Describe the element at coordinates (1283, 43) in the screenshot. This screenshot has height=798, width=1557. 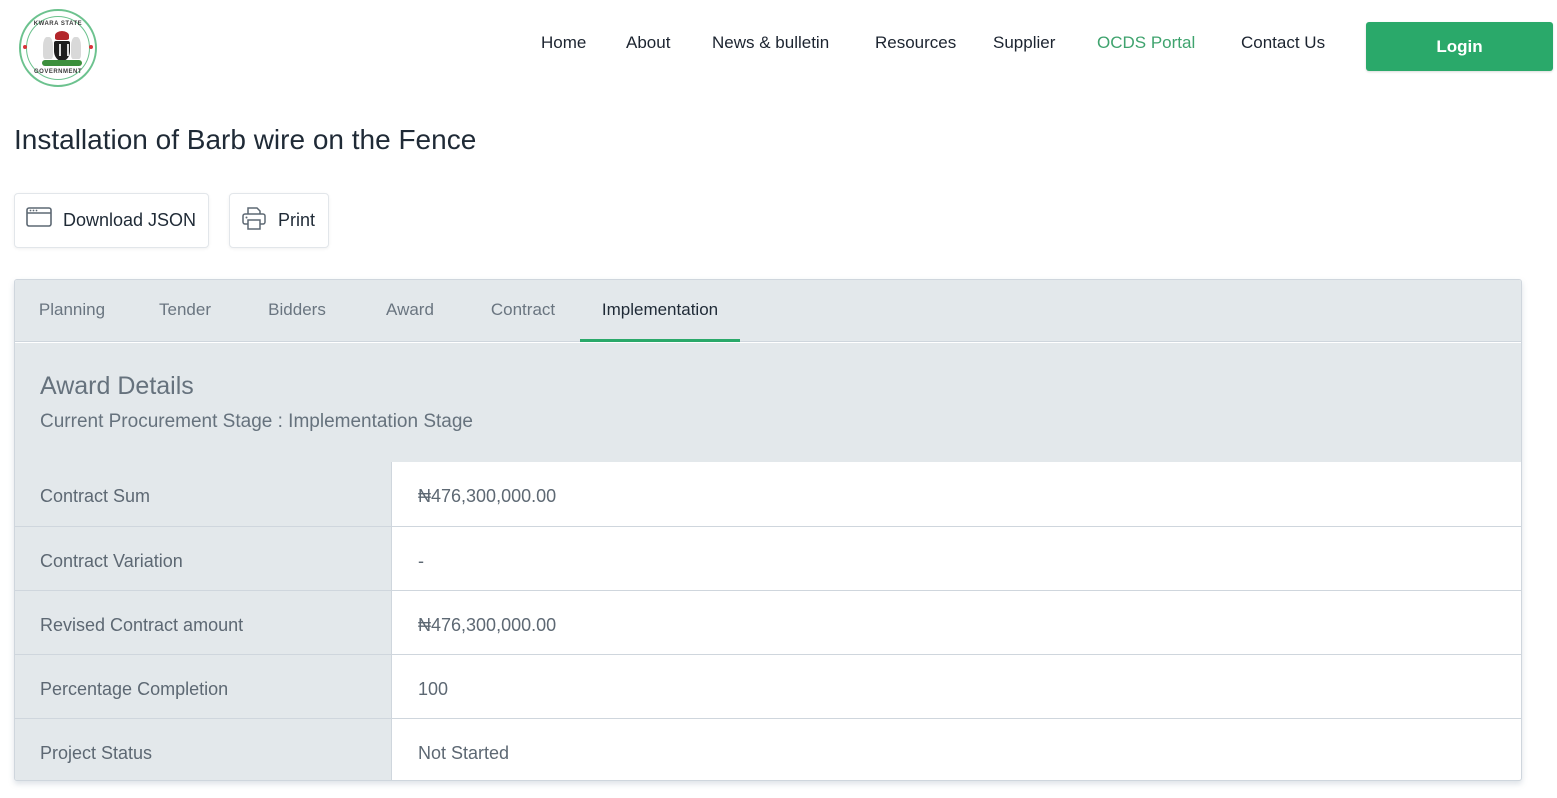
I see `nav-contact-us: Contact Us` at that location.